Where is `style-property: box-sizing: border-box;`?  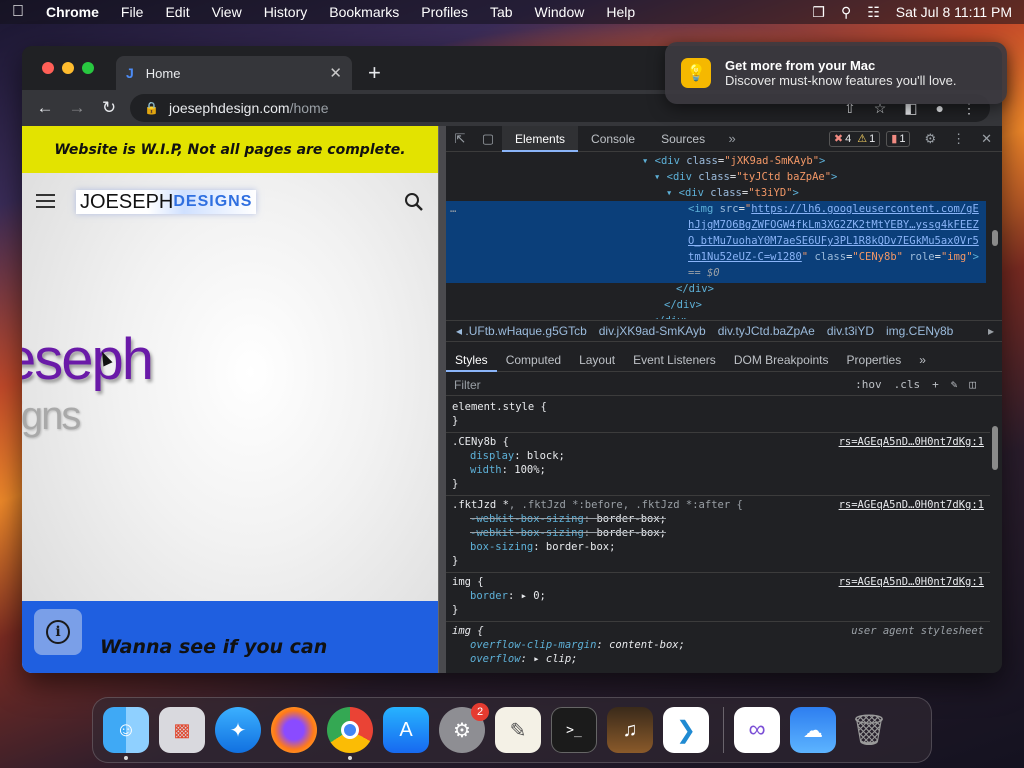
style-property: box-sizing: border-box; is located at coordinates (718, 547).